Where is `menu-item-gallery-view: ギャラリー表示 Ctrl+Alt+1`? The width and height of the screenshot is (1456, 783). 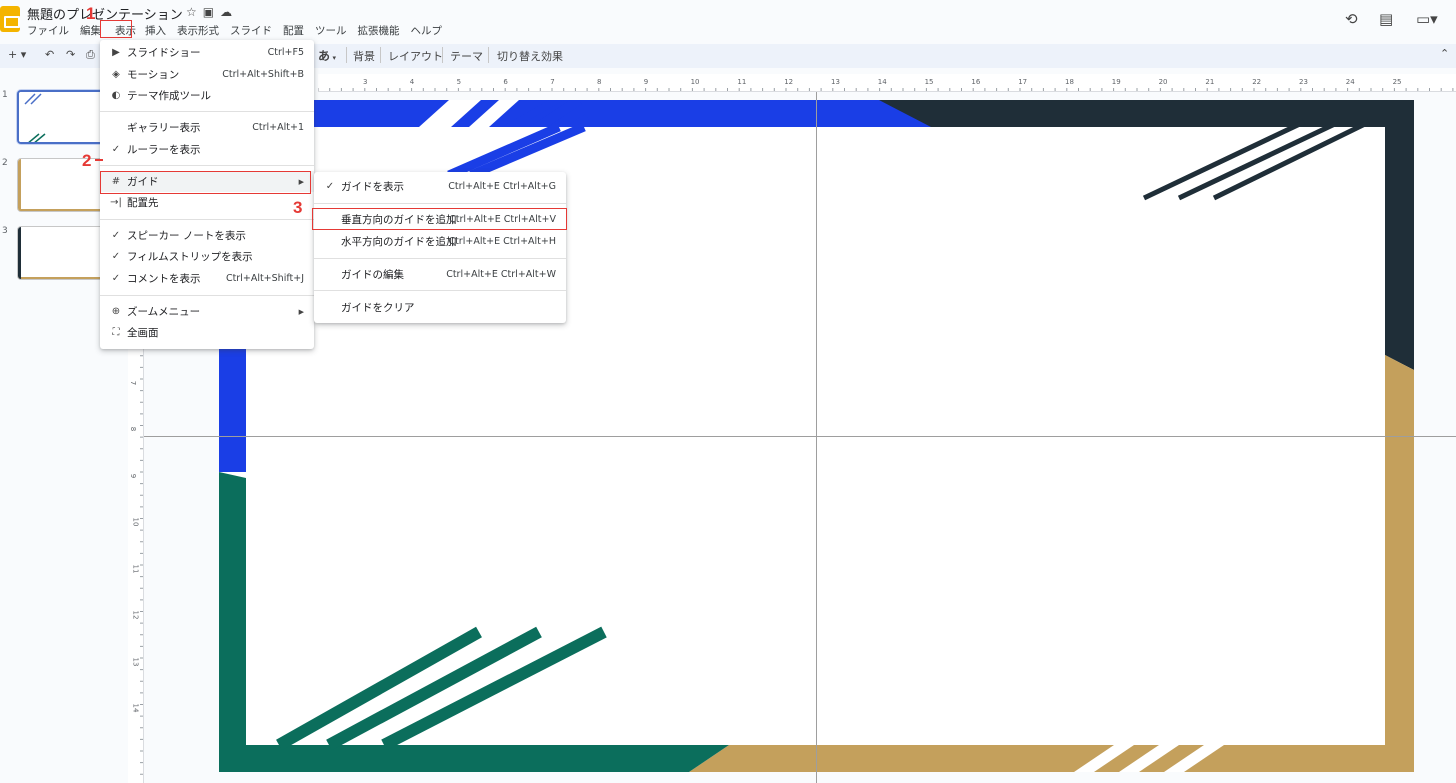
menu-item-gallery-view: ギャラリー表示 Ctrl+Alt+1 is located at coordinates (207, 127).